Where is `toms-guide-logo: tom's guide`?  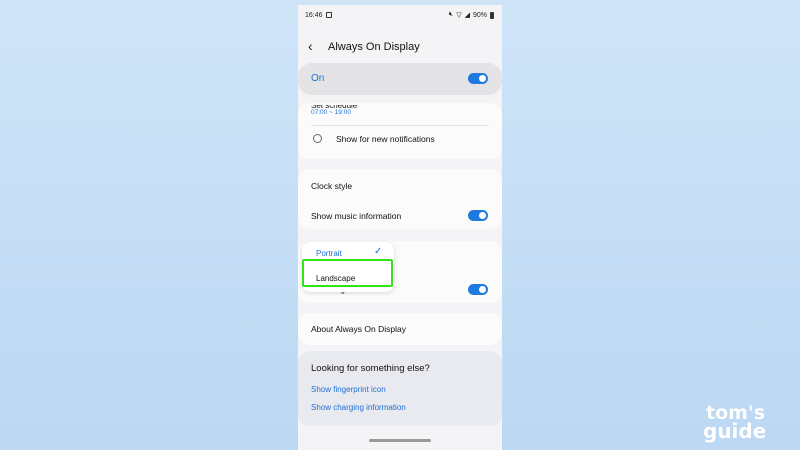 toms-guide-logo: tom's guide is located at coordinates (745, 423).